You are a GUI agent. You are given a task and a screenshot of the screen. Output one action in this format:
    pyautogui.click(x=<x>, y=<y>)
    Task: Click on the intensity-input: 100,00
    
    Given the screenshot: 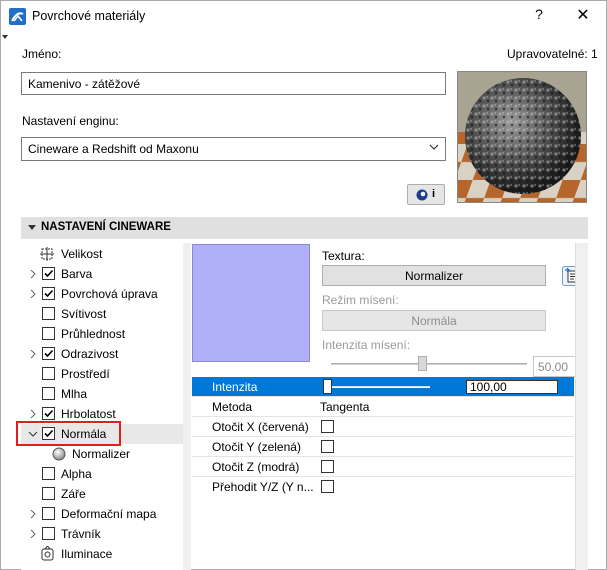 What is the action you would take?
    pyautogui.click(x=512, y=387)
    